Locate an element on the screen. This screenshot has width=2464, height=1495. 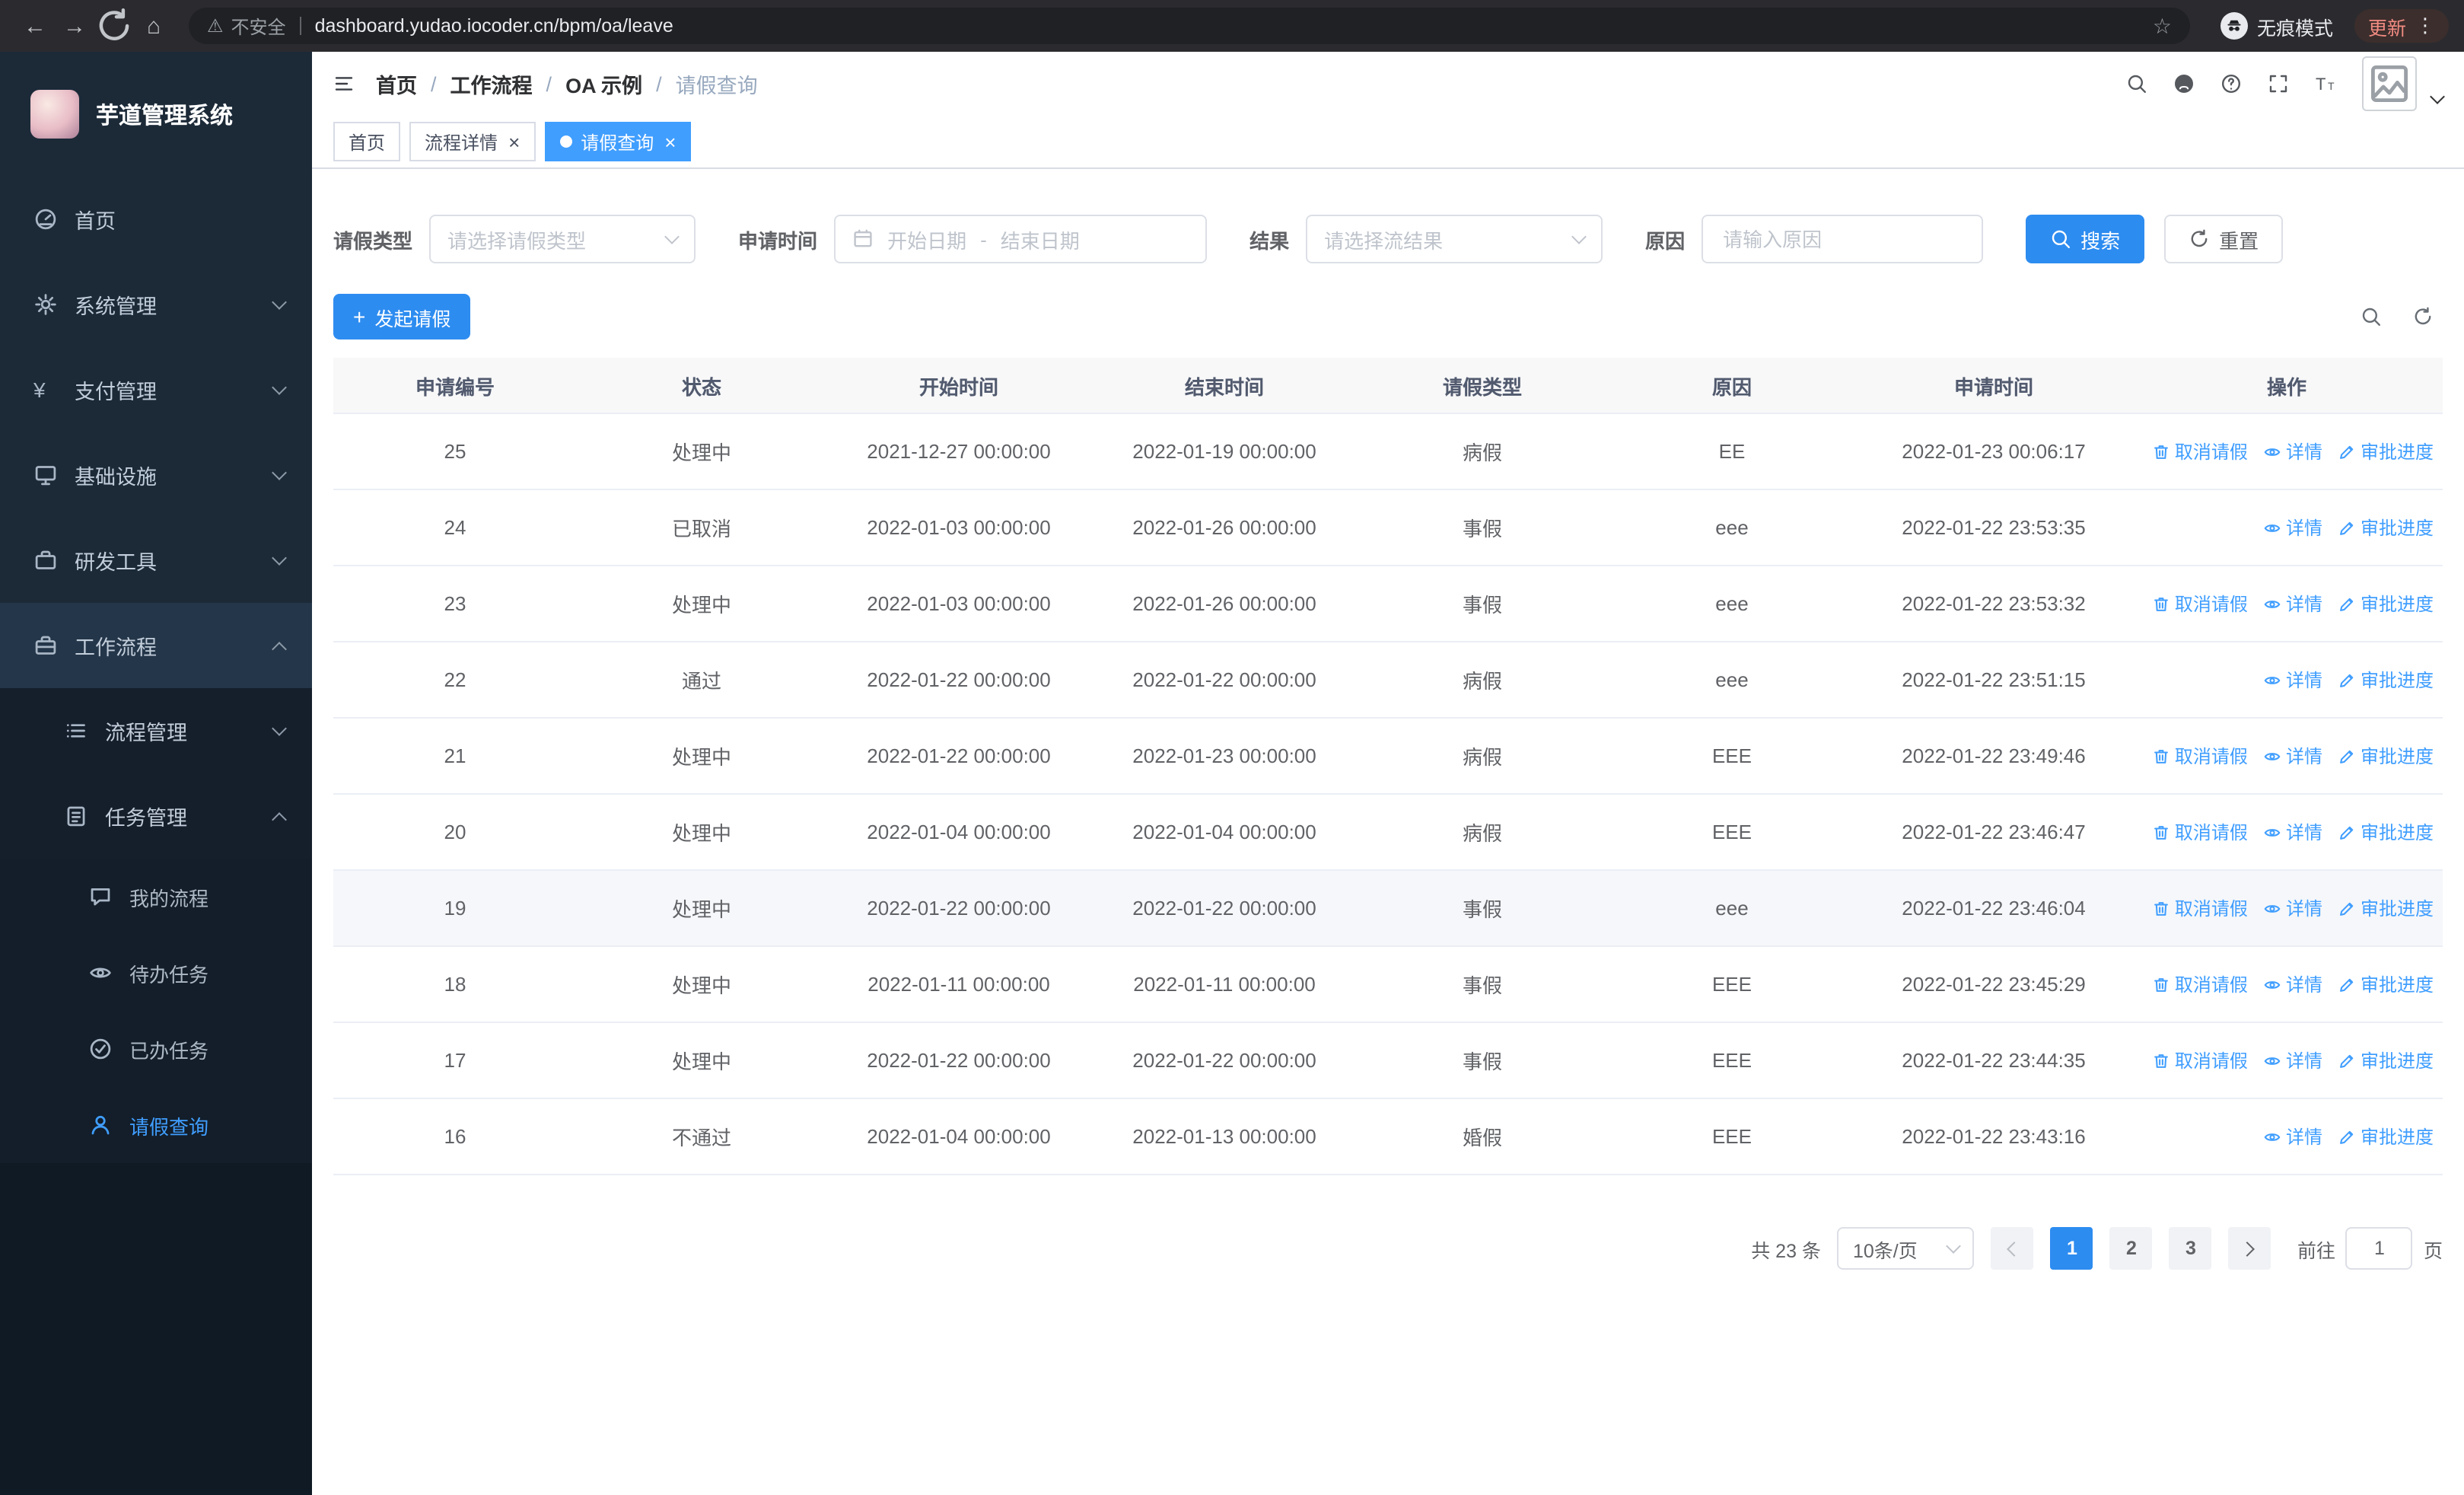
sidebar-item-label: 待办任务 is located at coordinates (169, 975).